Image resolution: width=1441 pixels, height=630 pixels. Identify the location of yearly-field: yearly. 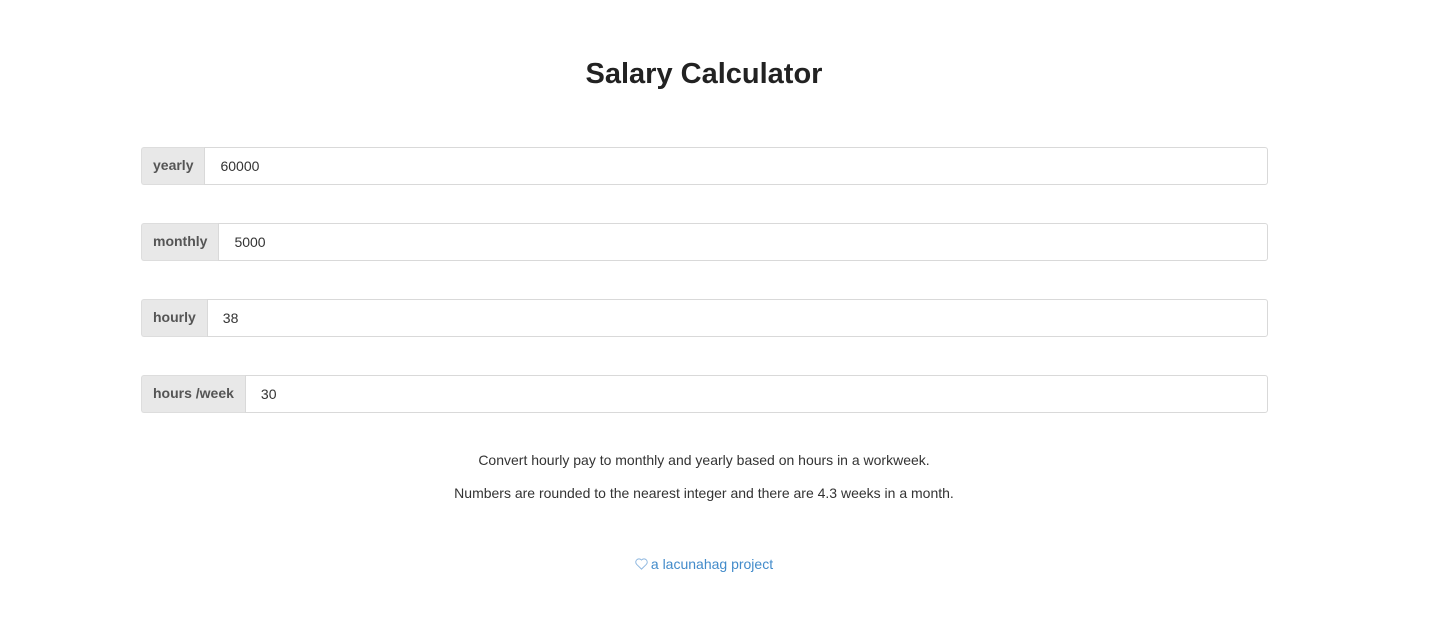
(704, 166).